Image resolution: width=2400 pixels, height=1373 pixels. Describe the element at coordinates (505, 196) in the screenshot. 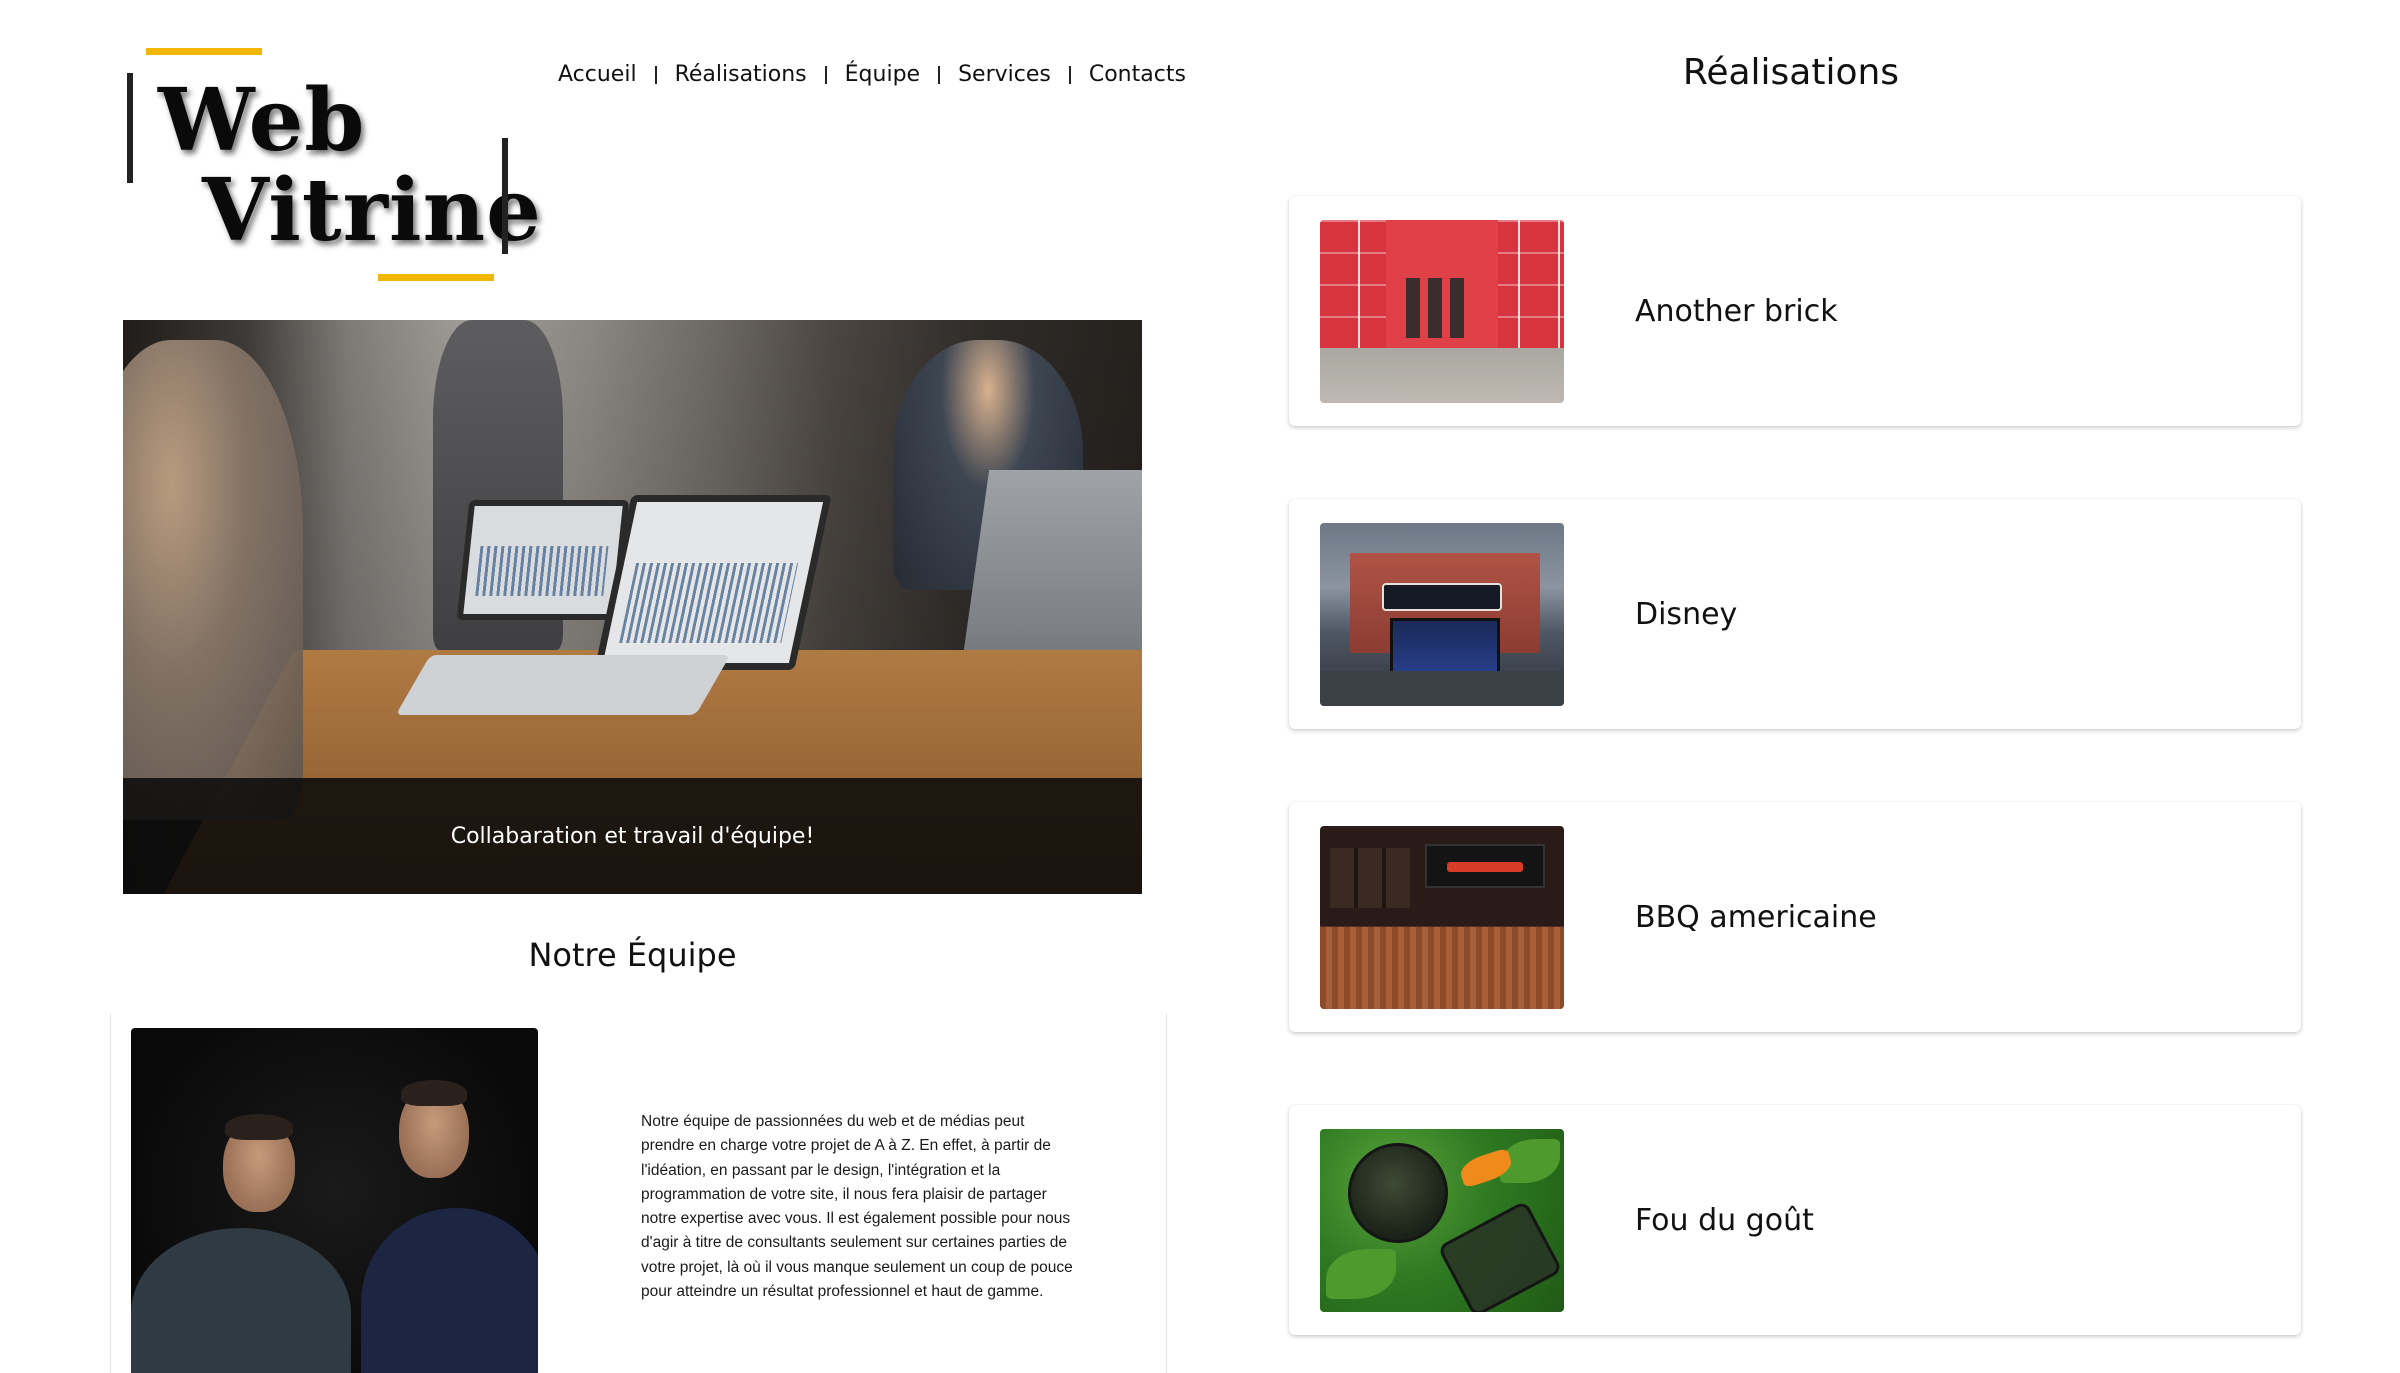

I see `logo-bracket-right` at that location.